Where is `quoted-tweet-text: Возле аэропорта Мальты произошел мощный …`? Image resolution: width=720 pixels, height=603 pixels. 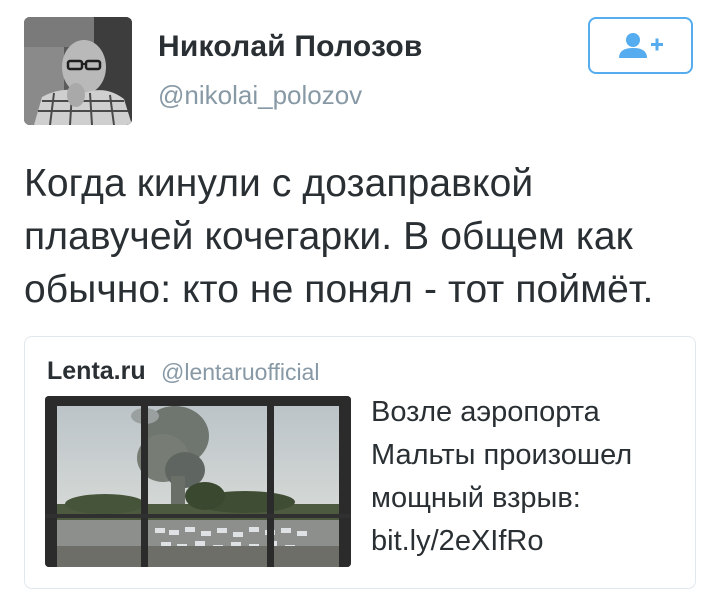 quoted-tweet-text: Возле аэропорта Мальты произошел мощный … is located at coordinates (502, 476).